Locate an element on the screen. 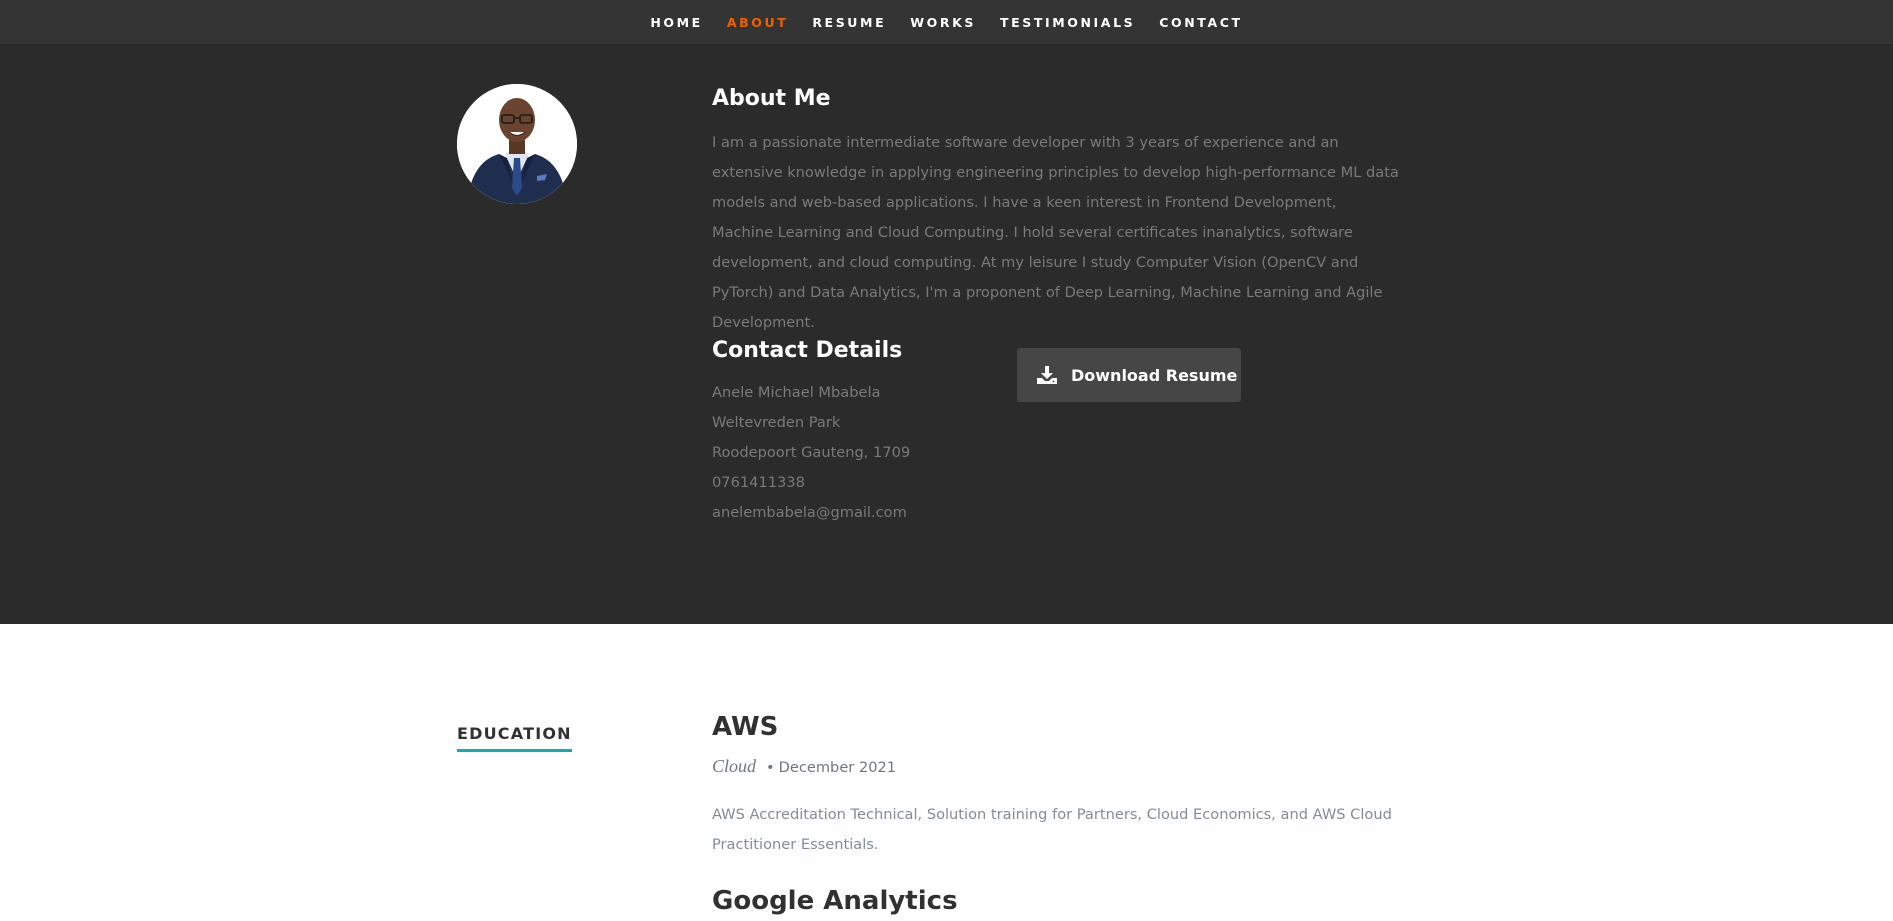 The image size is (1893, 921). education-item-title: Google Analytics is located at coordinates (835, 901).